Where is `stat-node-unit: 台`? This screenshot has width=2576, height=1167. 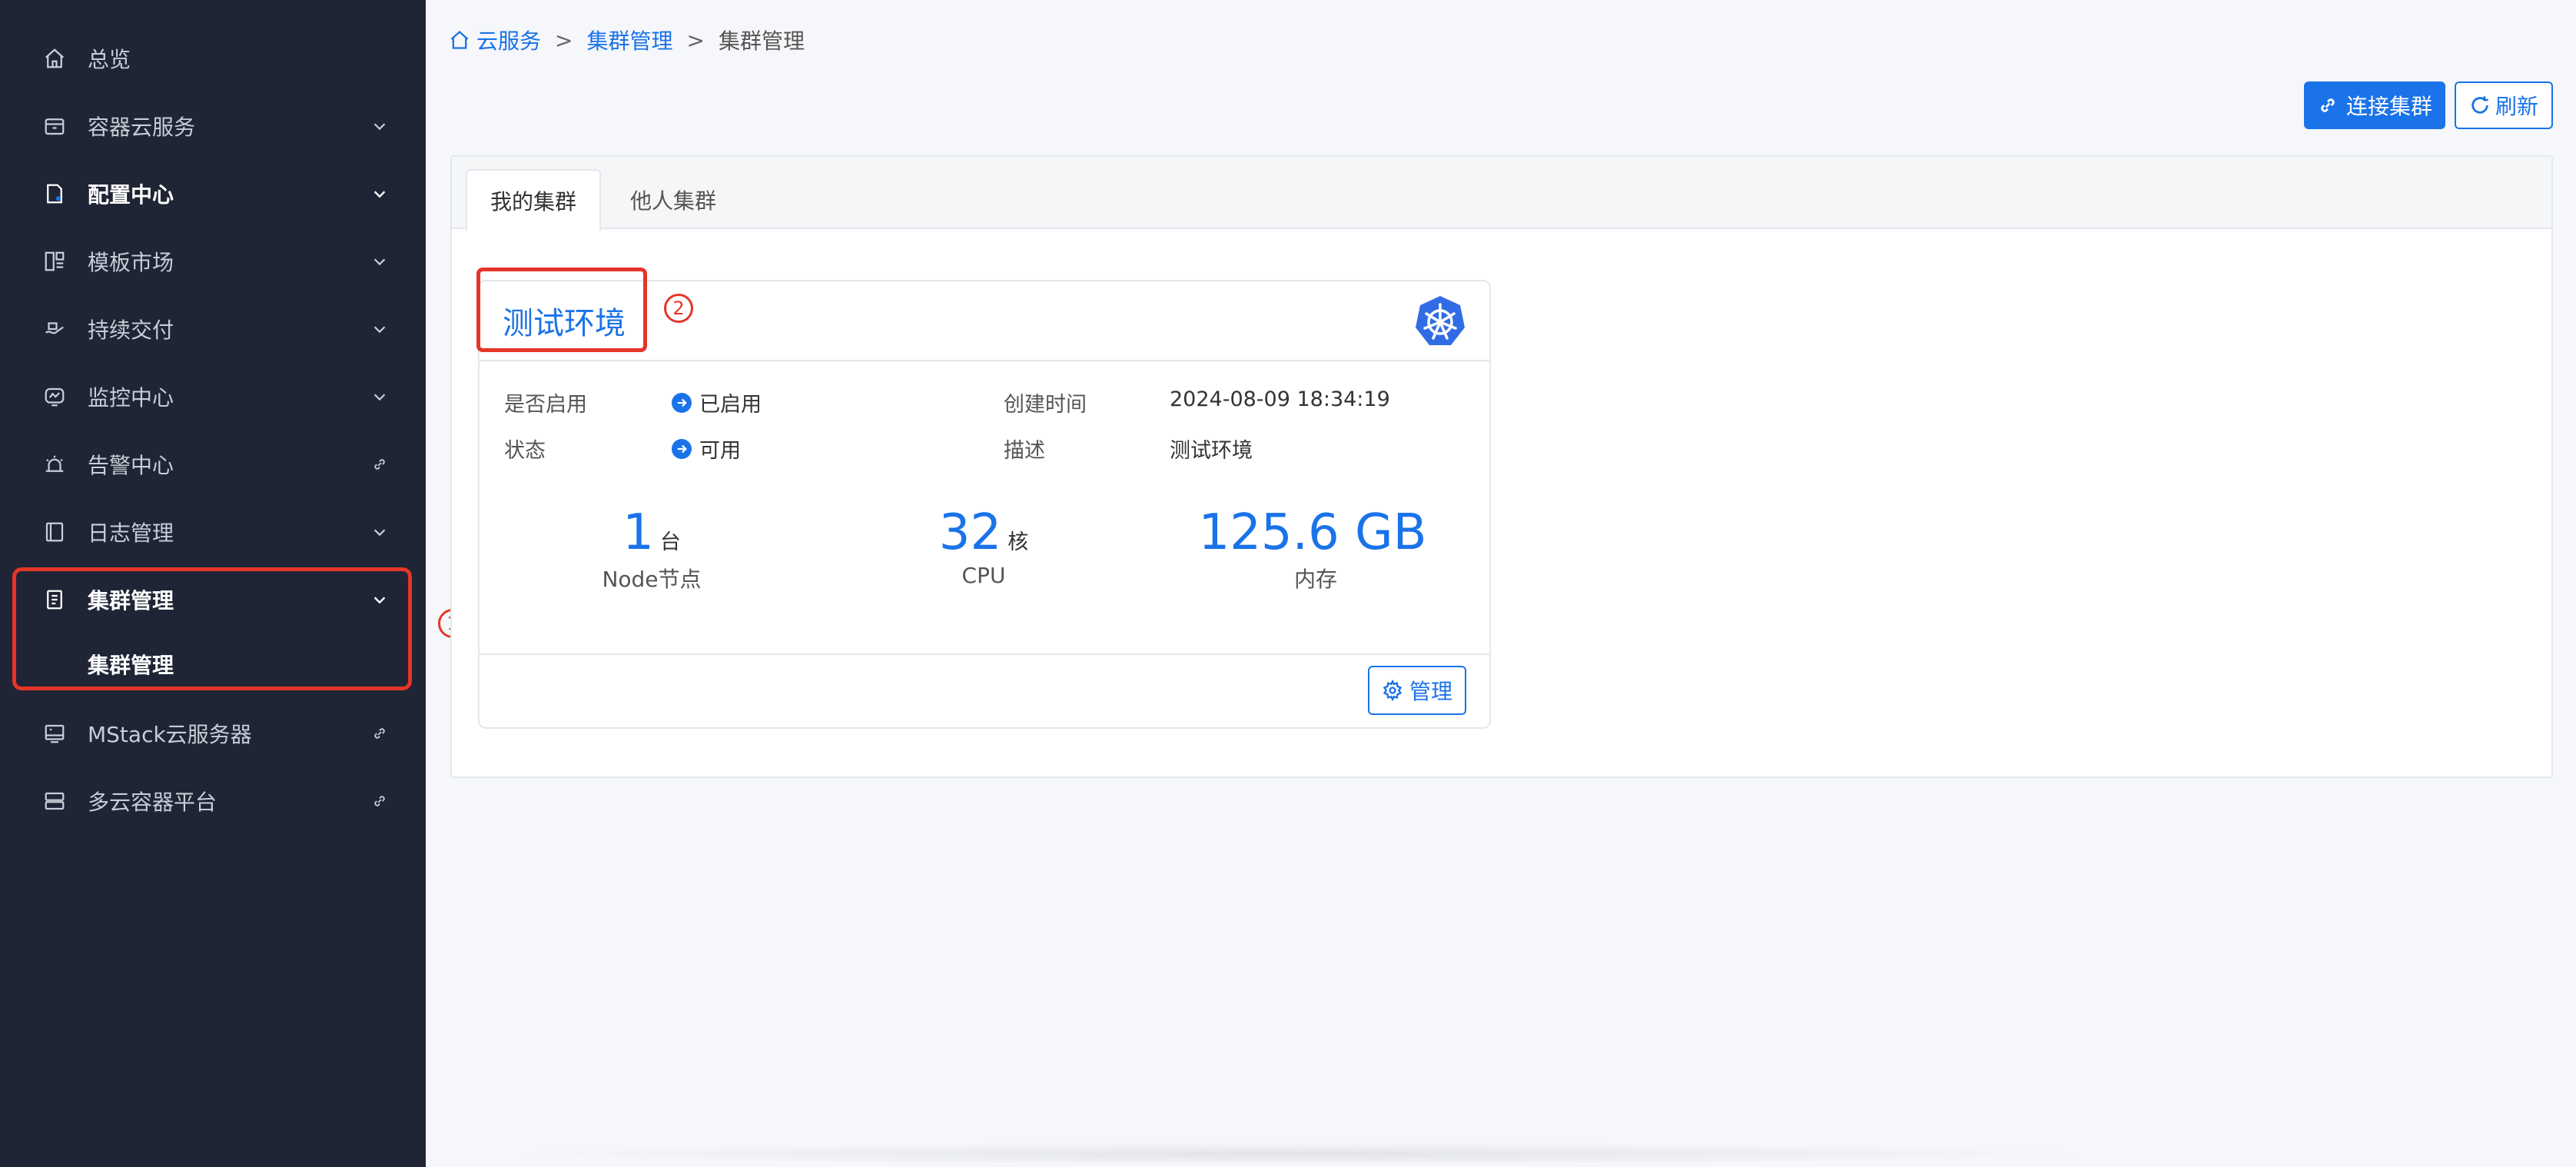 stat-node-unit: 台 is located at coordinates (670, 542).